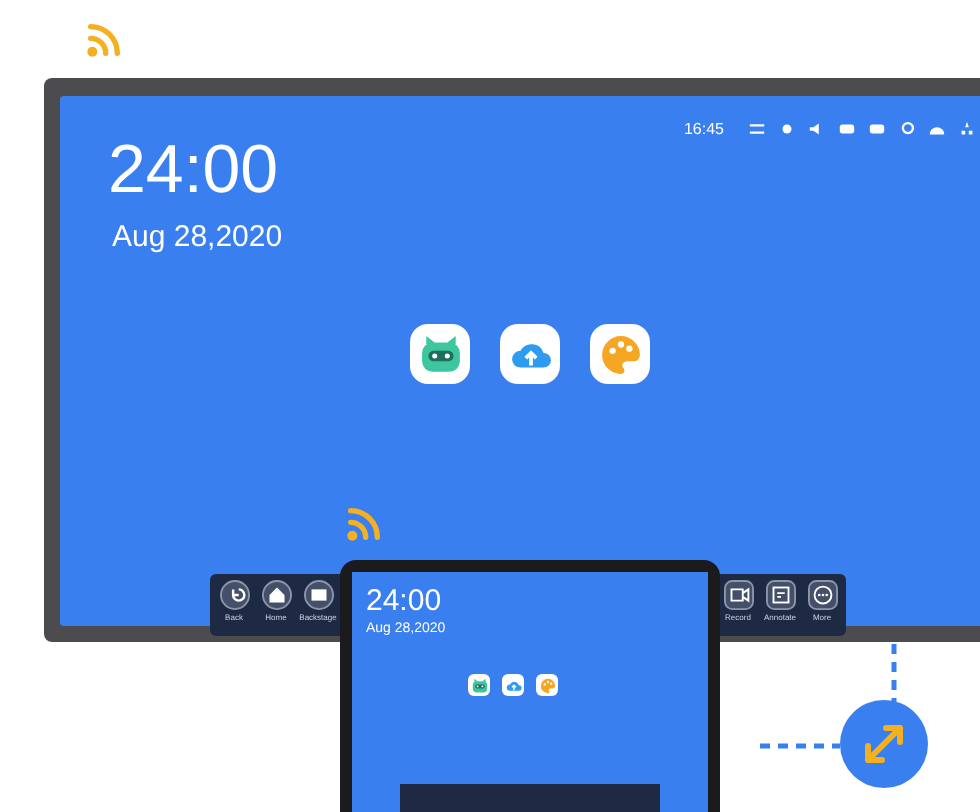  What do you see at coordinates (234, 595) in the screenshot?
I see `back-icon` at bounding box center [234, 595].